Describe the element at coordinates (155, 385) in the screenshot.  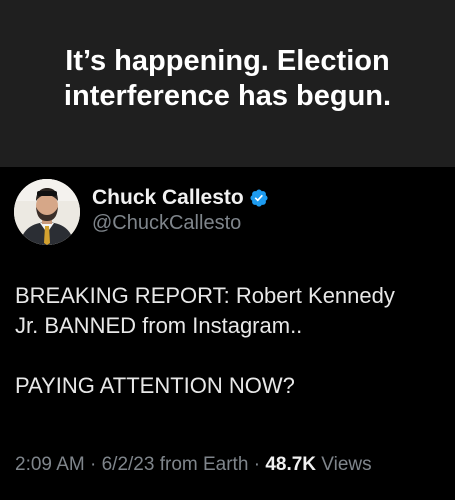
I see `tweet-text-line-3: PAYING ATTENTION NOW?` at that location.